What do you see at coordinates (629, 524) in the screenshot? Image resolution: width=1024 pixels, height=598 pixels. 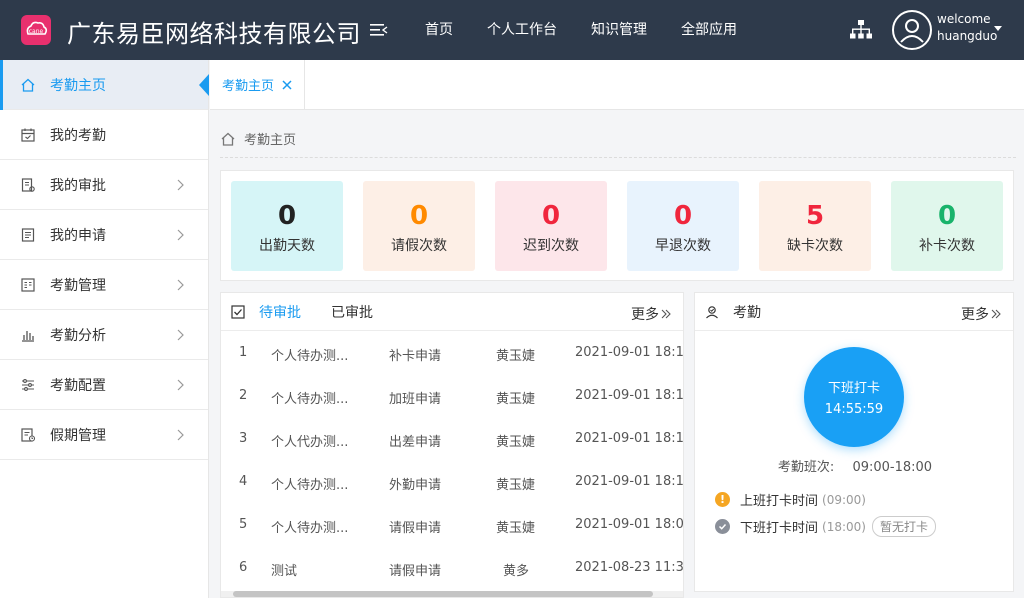 I see `row-time: 2021-09-01 18:09` at bounding box center [629, 524].